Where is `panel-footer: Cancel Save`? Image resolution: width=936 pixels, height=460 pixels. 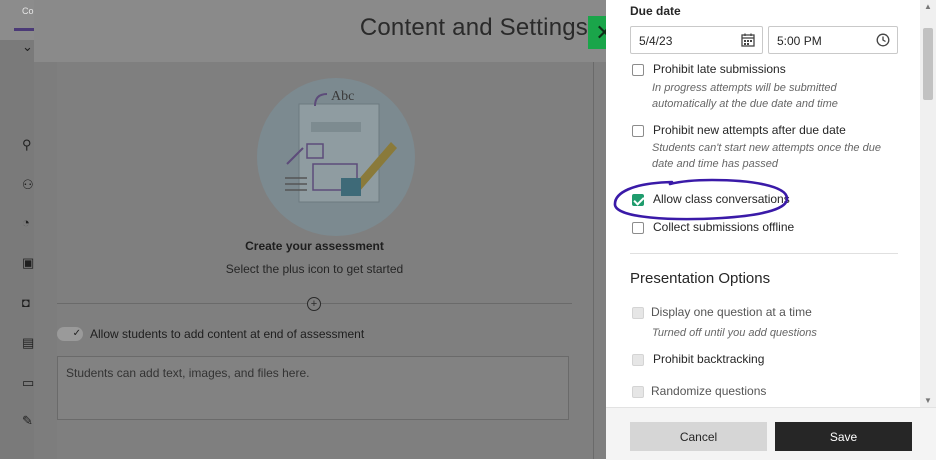 panel-footer: Cancel Save is located at coordinates (771, 433).